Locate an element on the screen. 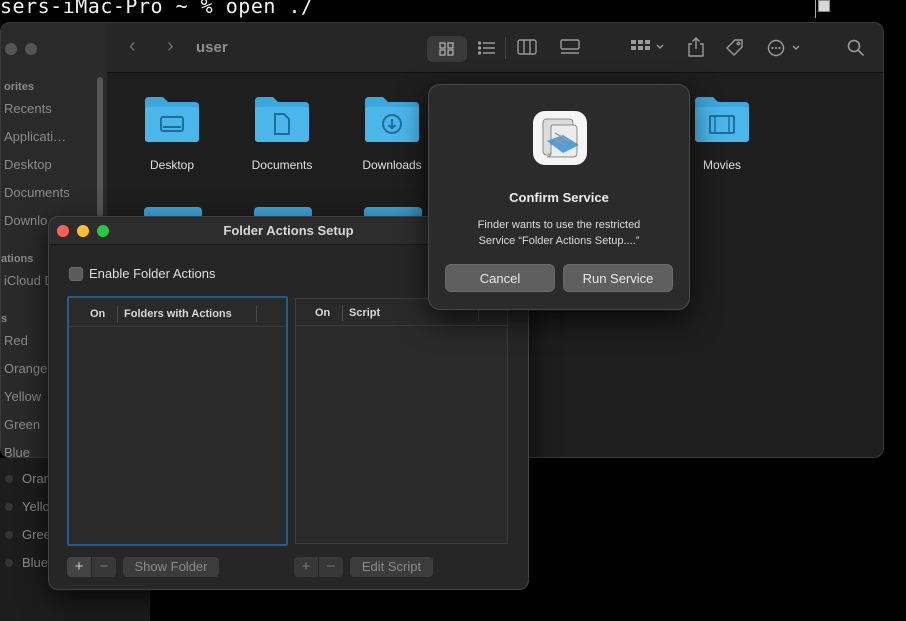  minimize-button is located at coordinates (31, 49).